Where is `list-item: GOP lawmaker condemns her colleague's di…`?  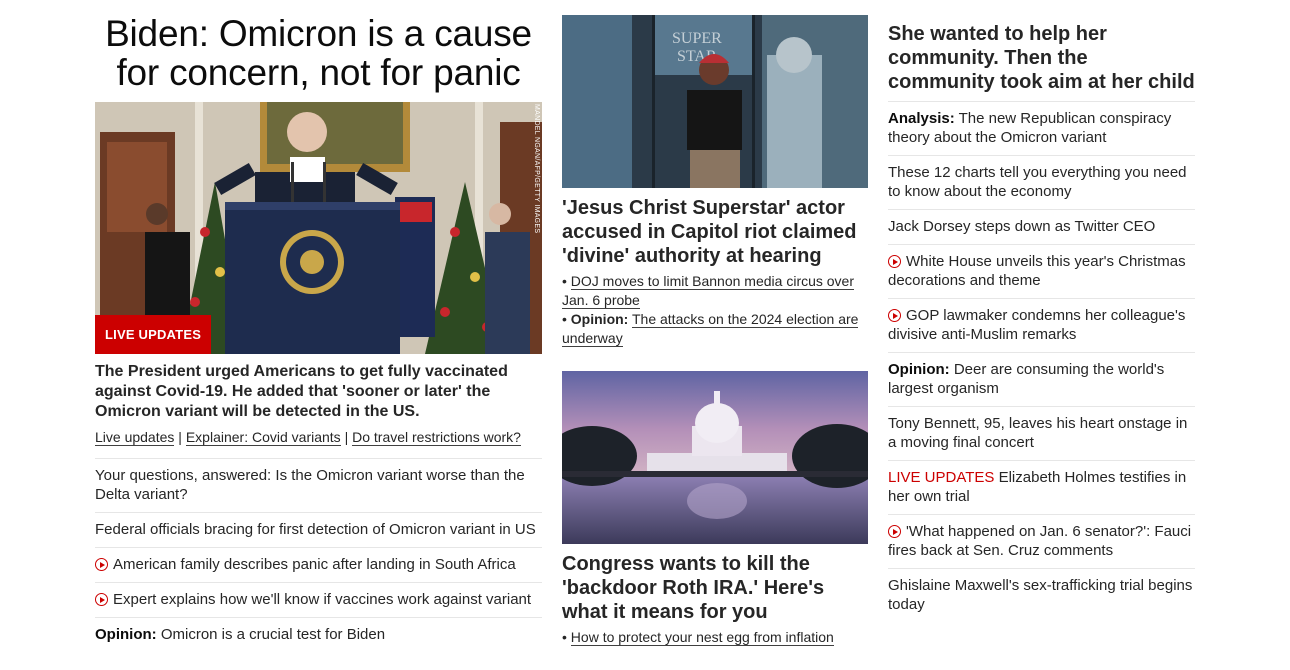 list-item: GOP lawmaker condemns her colleague's di… is located at coordinates (1041, 325).